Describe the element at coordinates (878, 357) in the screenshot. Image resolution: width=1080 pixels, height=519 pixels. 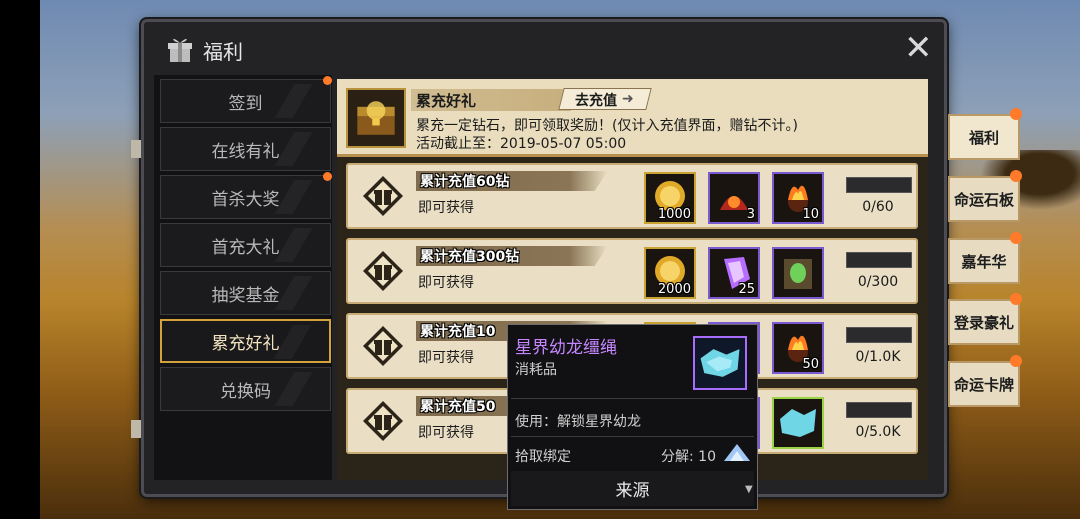
I see `progress-text: 0/1.0K` at that location.